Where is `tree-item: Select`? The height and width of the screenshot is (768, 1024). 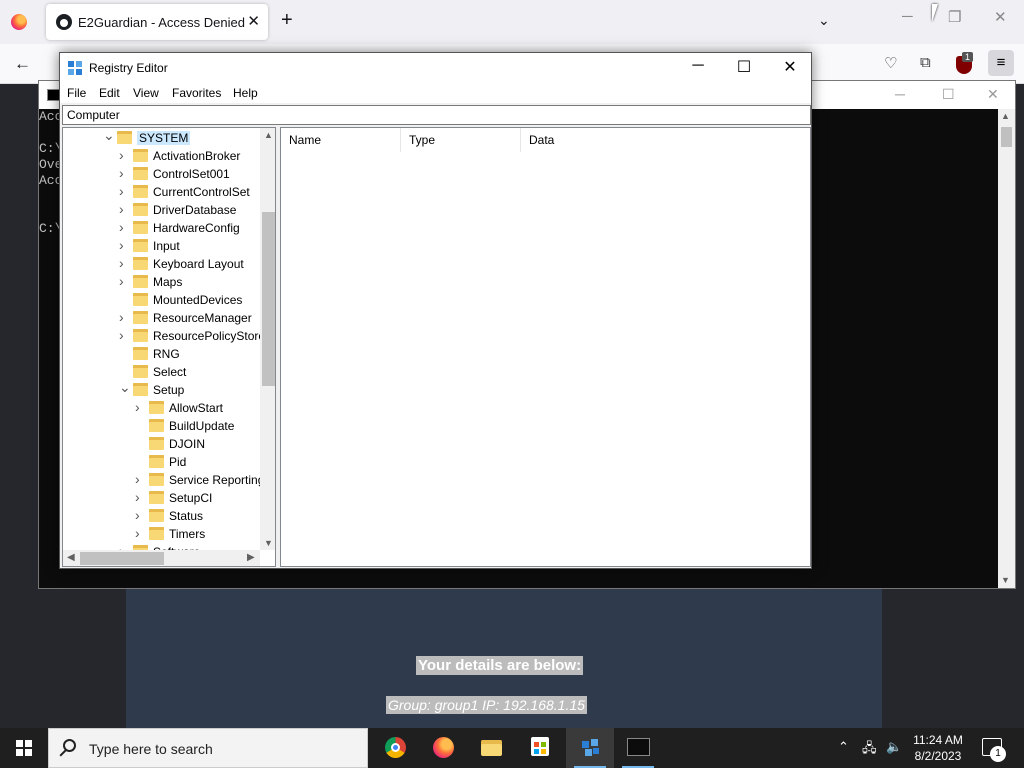 tree-item: Select is located at coordinates (161, 372).